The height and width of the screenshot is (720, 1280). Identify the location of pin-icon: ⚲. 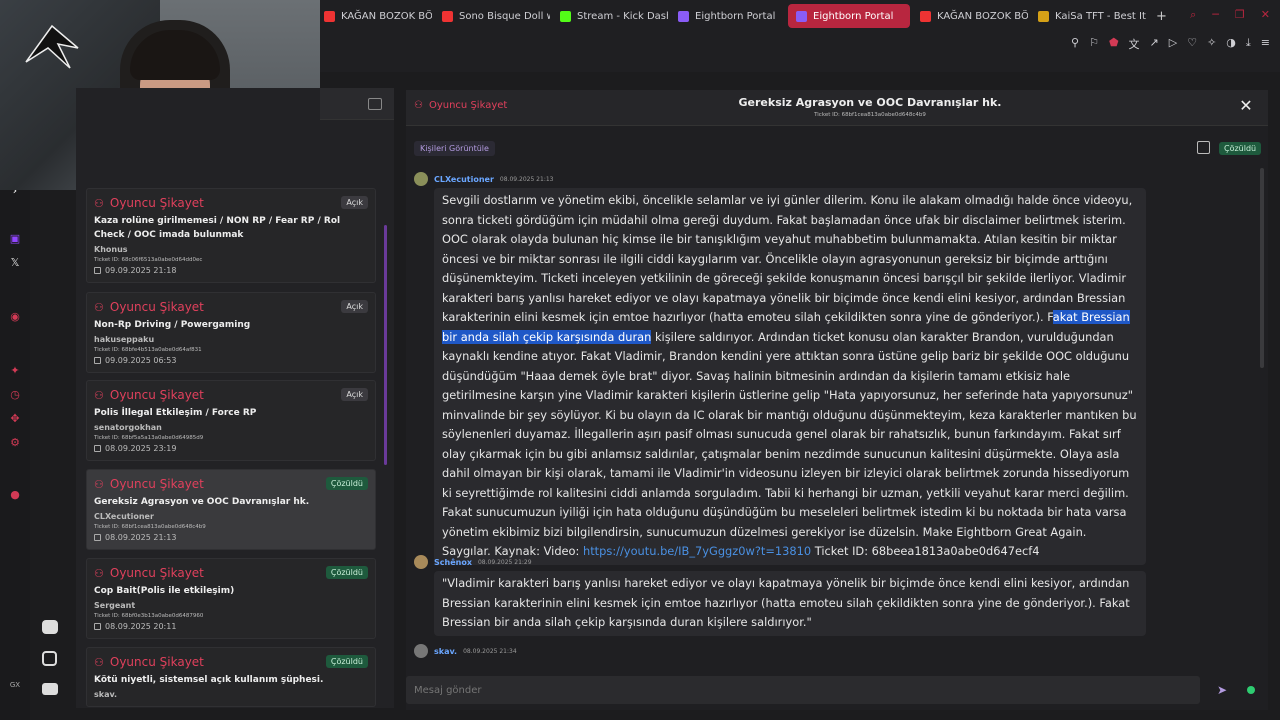
(1075, 43).